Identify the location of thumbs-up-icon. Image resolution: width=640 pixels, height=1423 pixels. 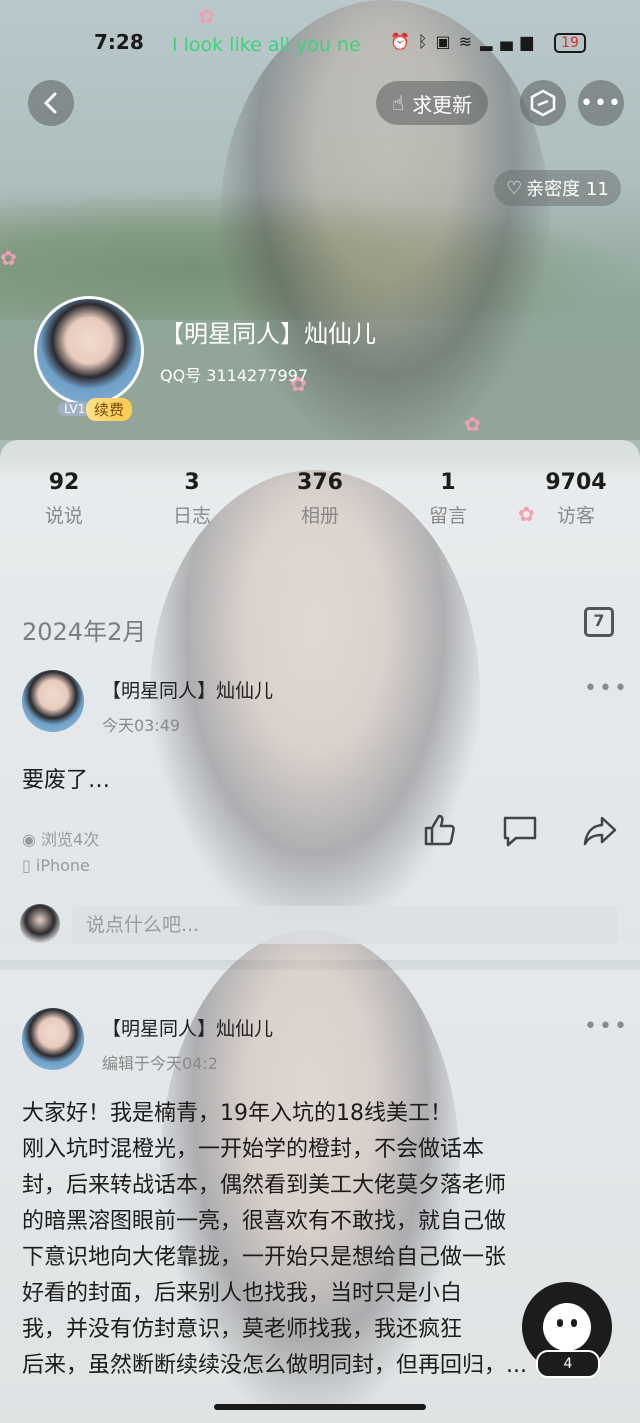
(439, 830).